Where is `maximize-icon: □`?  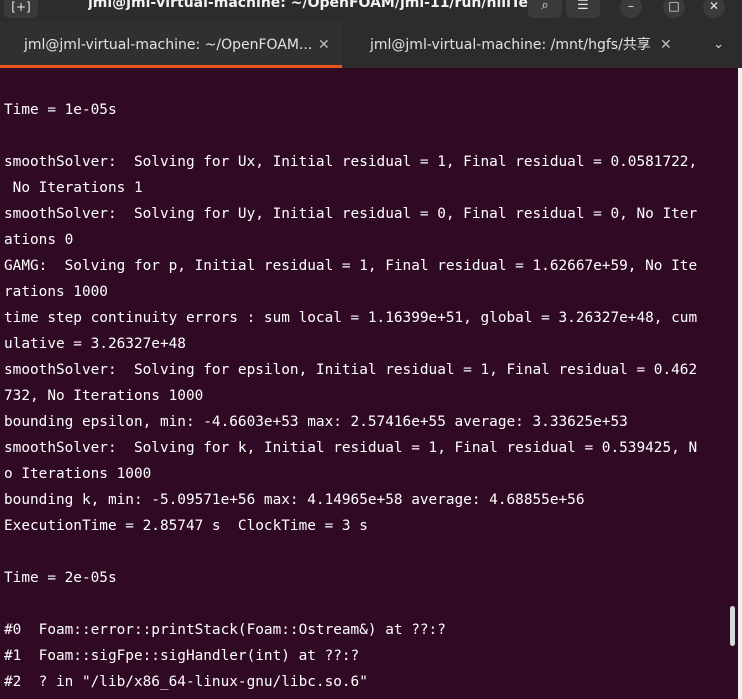
maximize-icon: □ is located at coordinates (674, 6).